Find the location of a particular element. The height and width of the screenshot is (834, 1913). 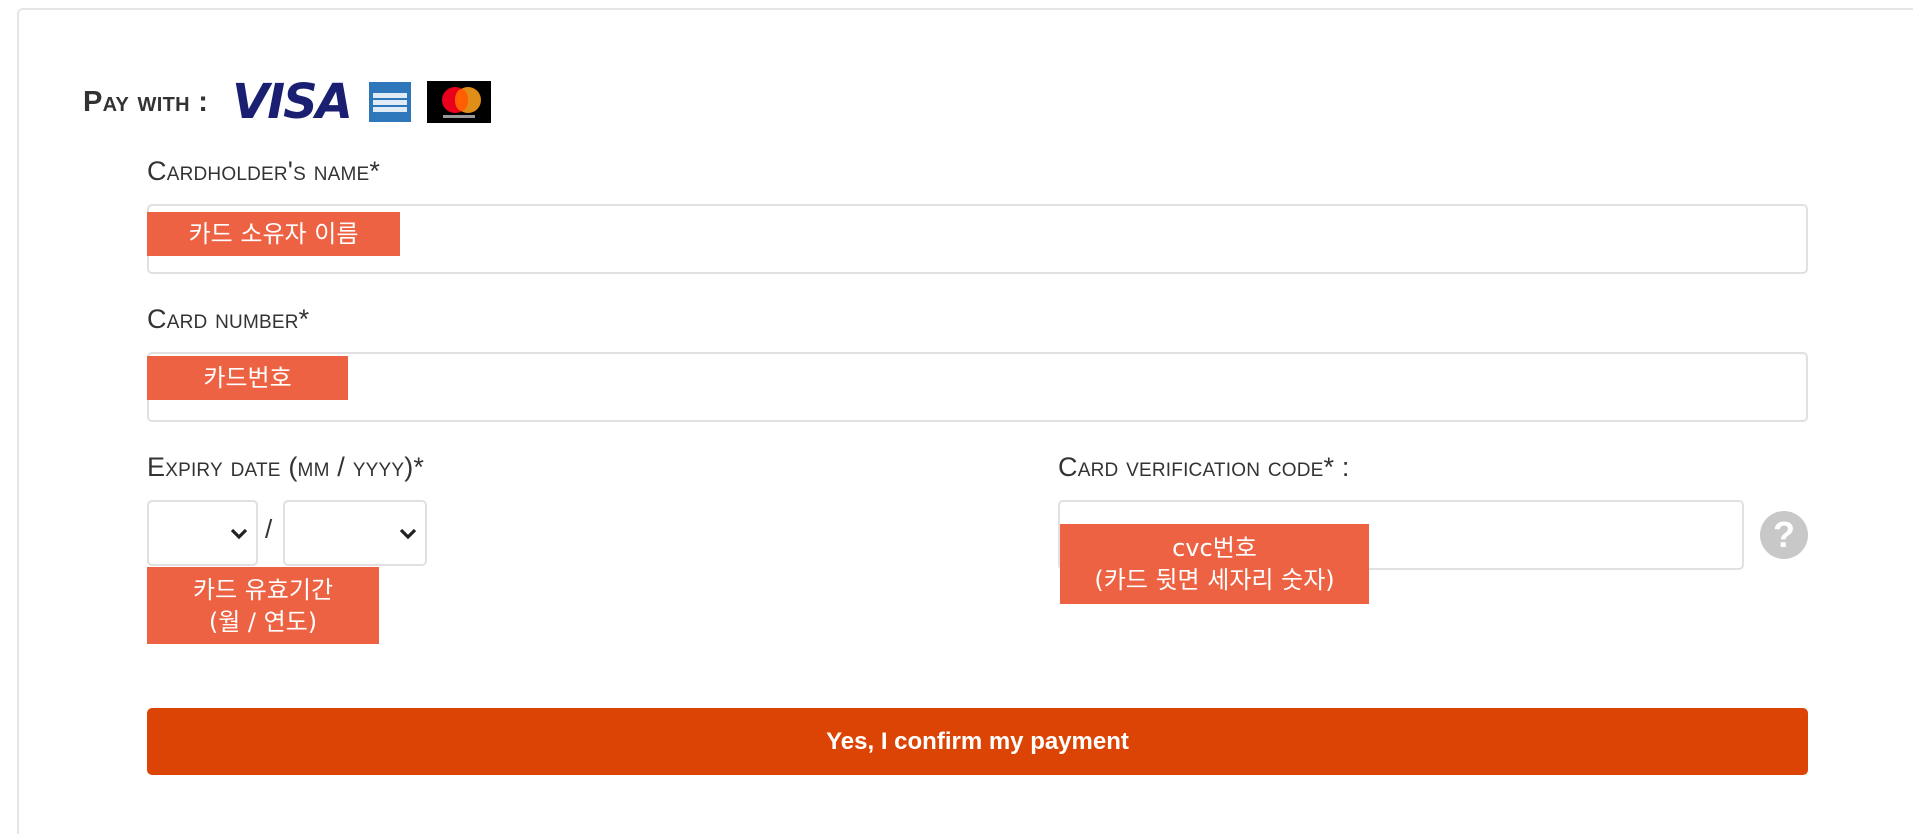

expiry-date-label: Expiry date (mm / yyyy)* is located at coordinates (286, 467).